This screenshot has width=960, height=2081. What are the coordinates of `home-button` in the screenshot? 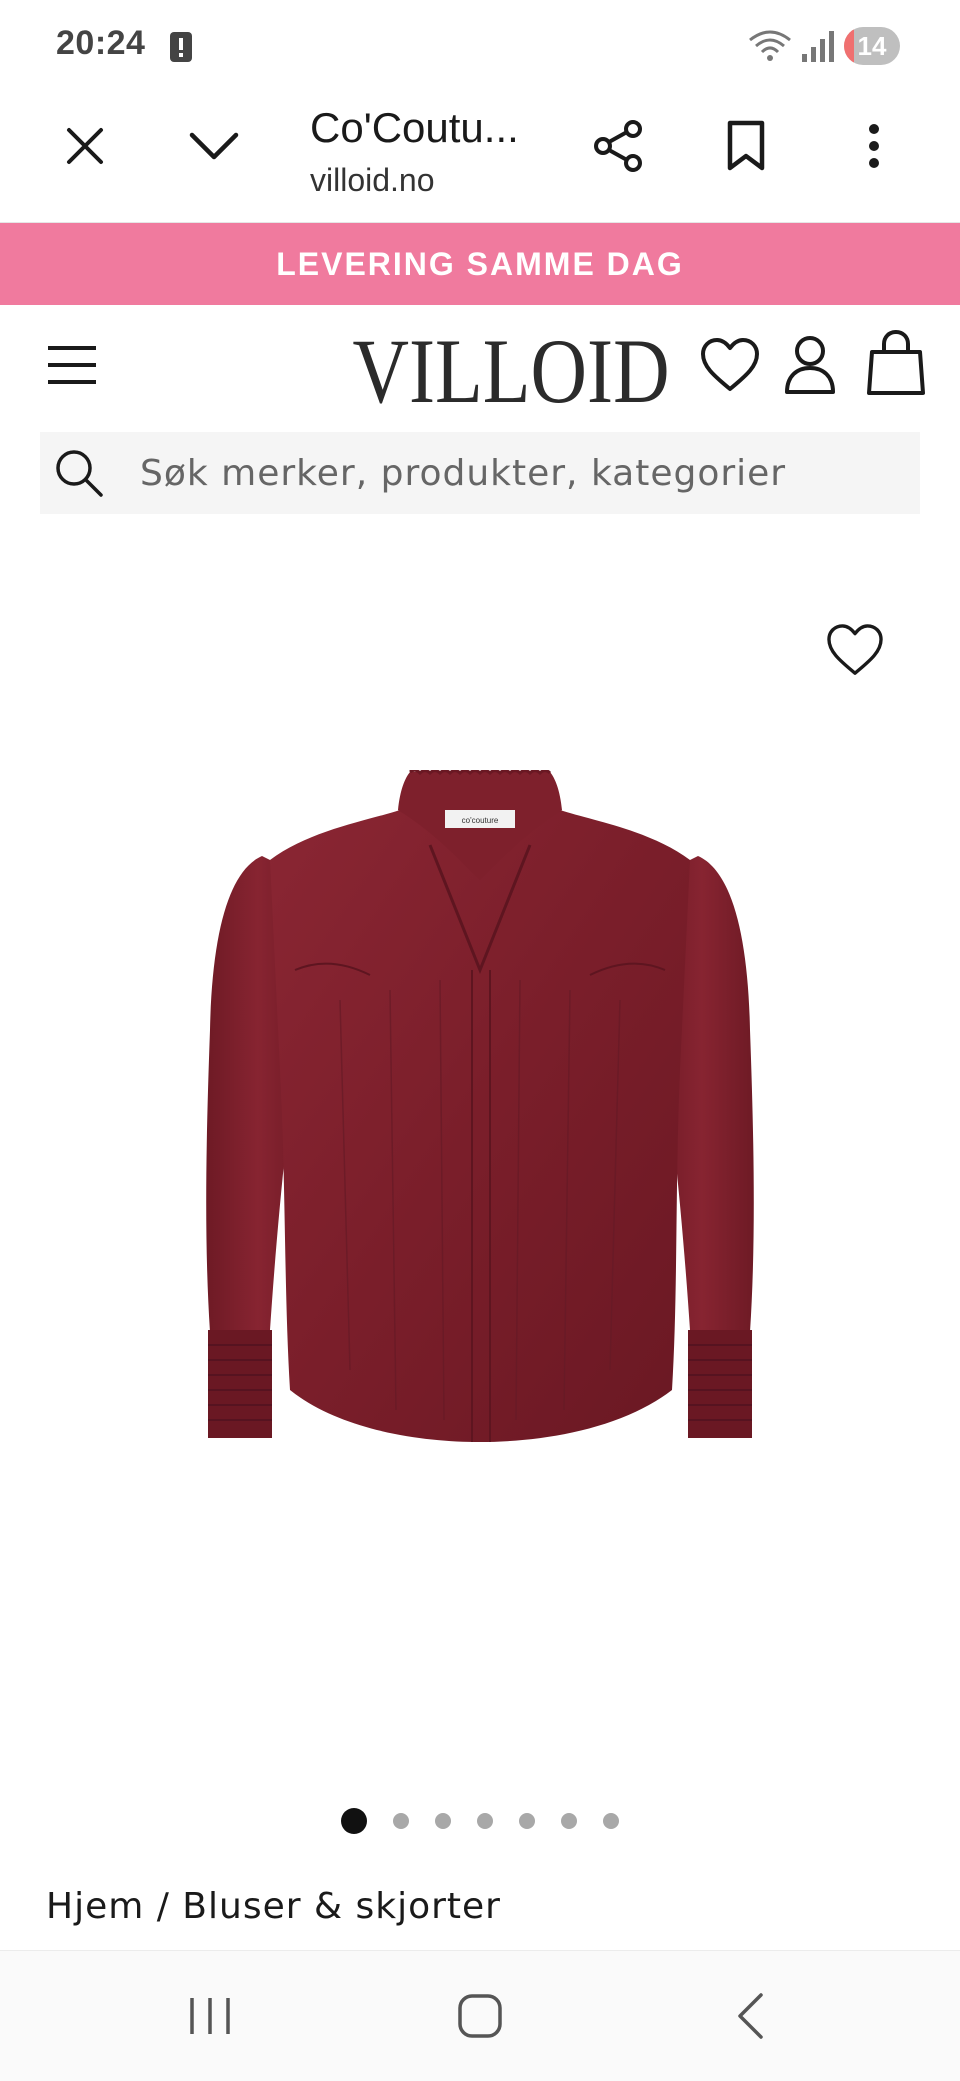 It's located at (480, 2016).